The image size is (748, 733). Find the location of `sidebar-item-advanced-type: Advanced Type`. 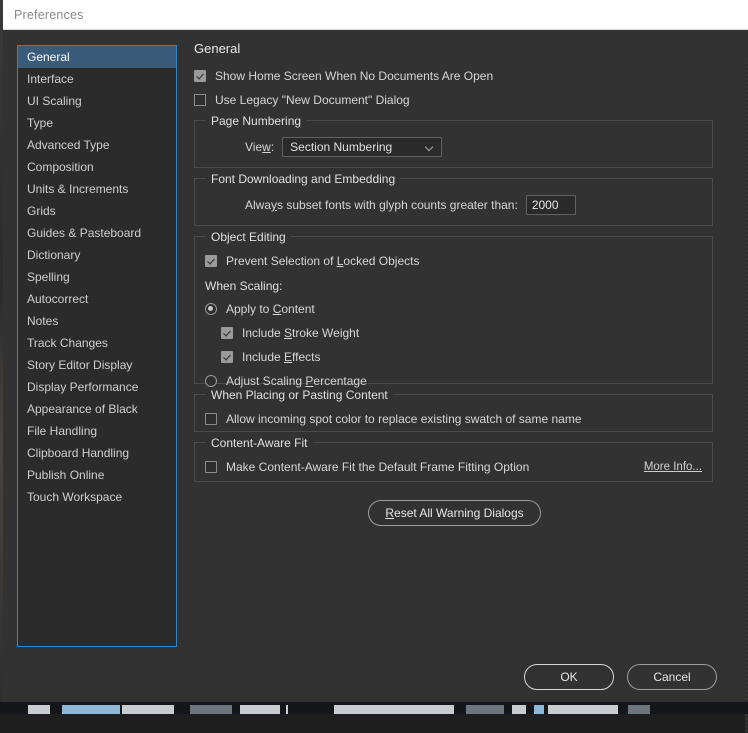

sidebar-item-advanced-type: Advanced Type is located at coordinates (97, 145).